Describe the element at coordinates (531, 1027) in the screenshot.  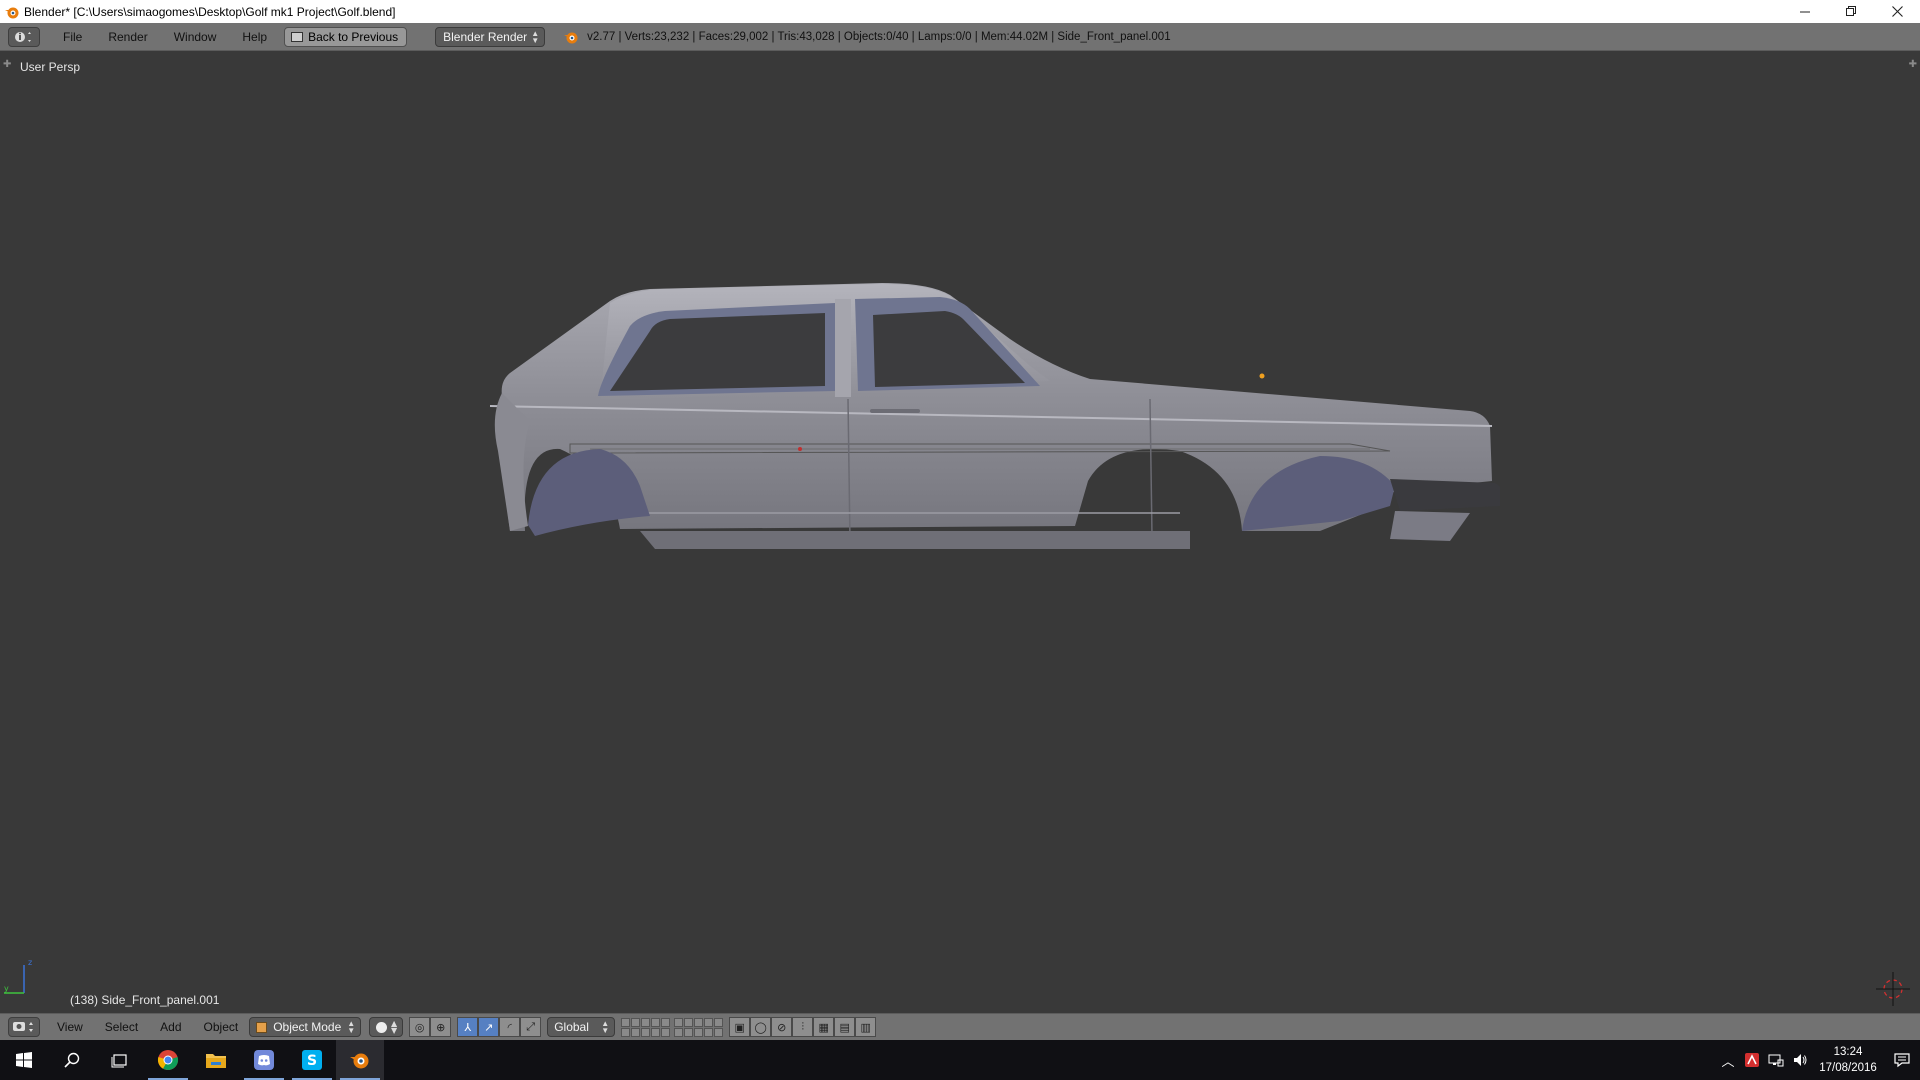
I see `scale-manipulator-button: ⤢` at that location.